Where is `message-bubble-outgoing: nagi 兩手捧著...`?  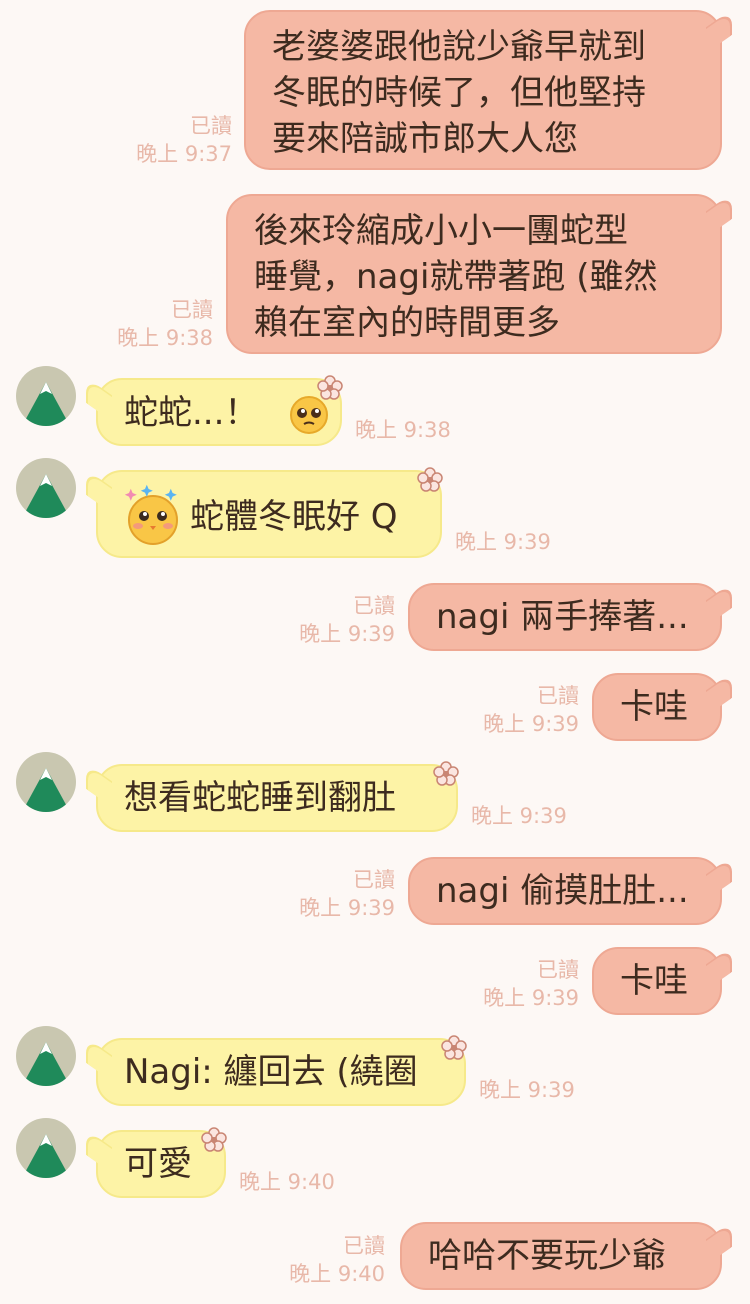 message-bubble-outgoing: nagi 兩手捧著... is located at coordinates (565, 617).